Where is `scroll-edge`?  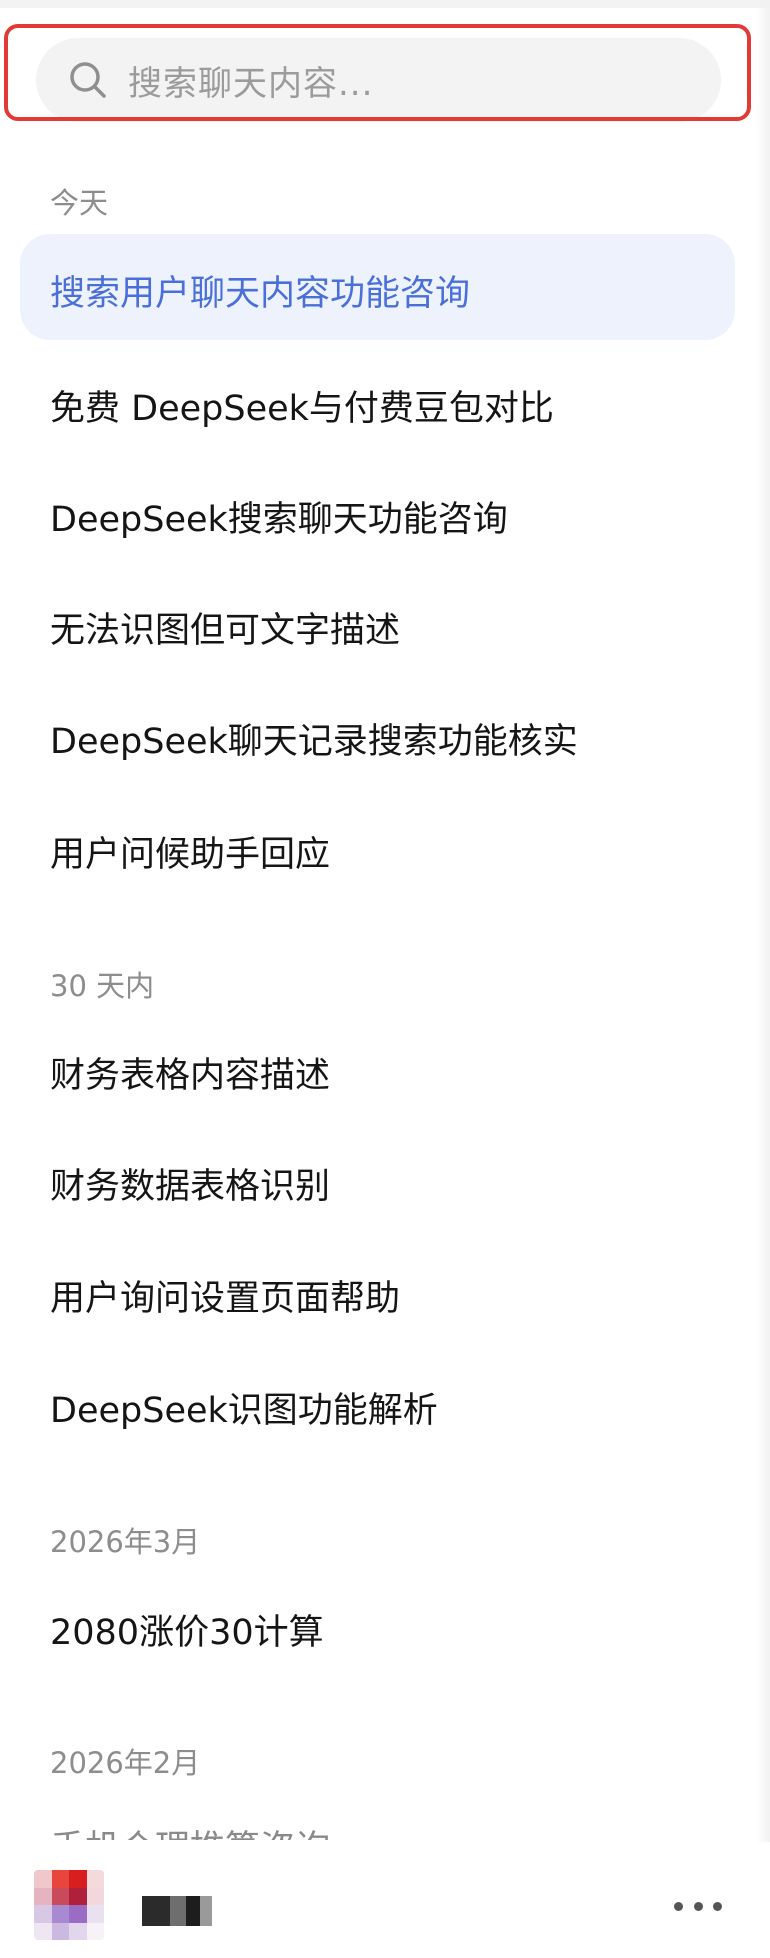 scroll-edge is located at coordinates (763, 979).